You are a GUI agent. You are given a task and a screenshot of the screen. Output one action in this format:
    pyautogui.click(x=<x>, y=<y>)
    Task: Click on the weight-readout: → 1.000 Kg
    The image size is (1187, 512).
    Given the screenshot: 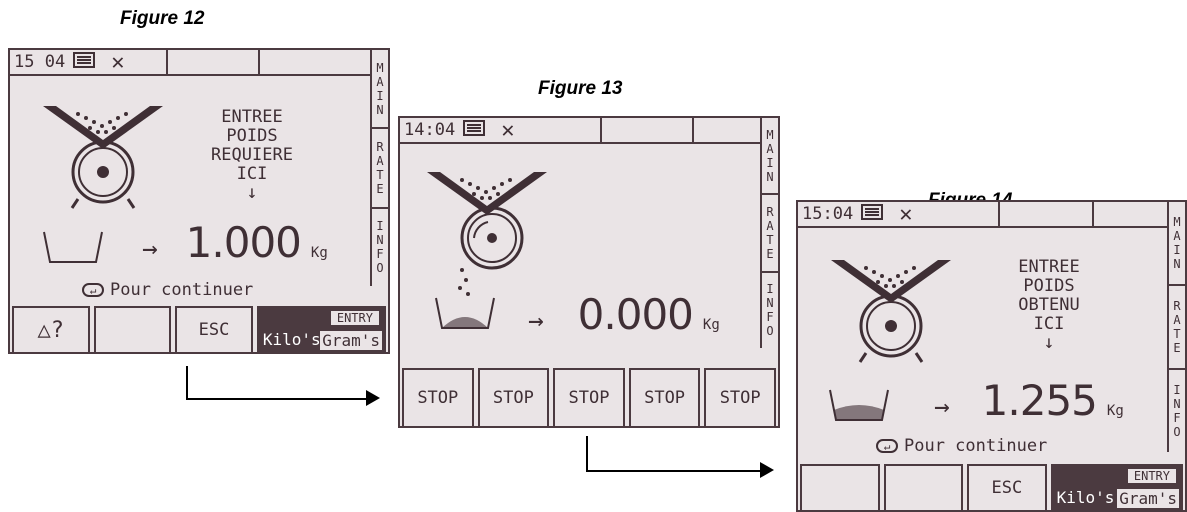 What is the action you would take?
    pyautogui.click(x=235, y=242)
    